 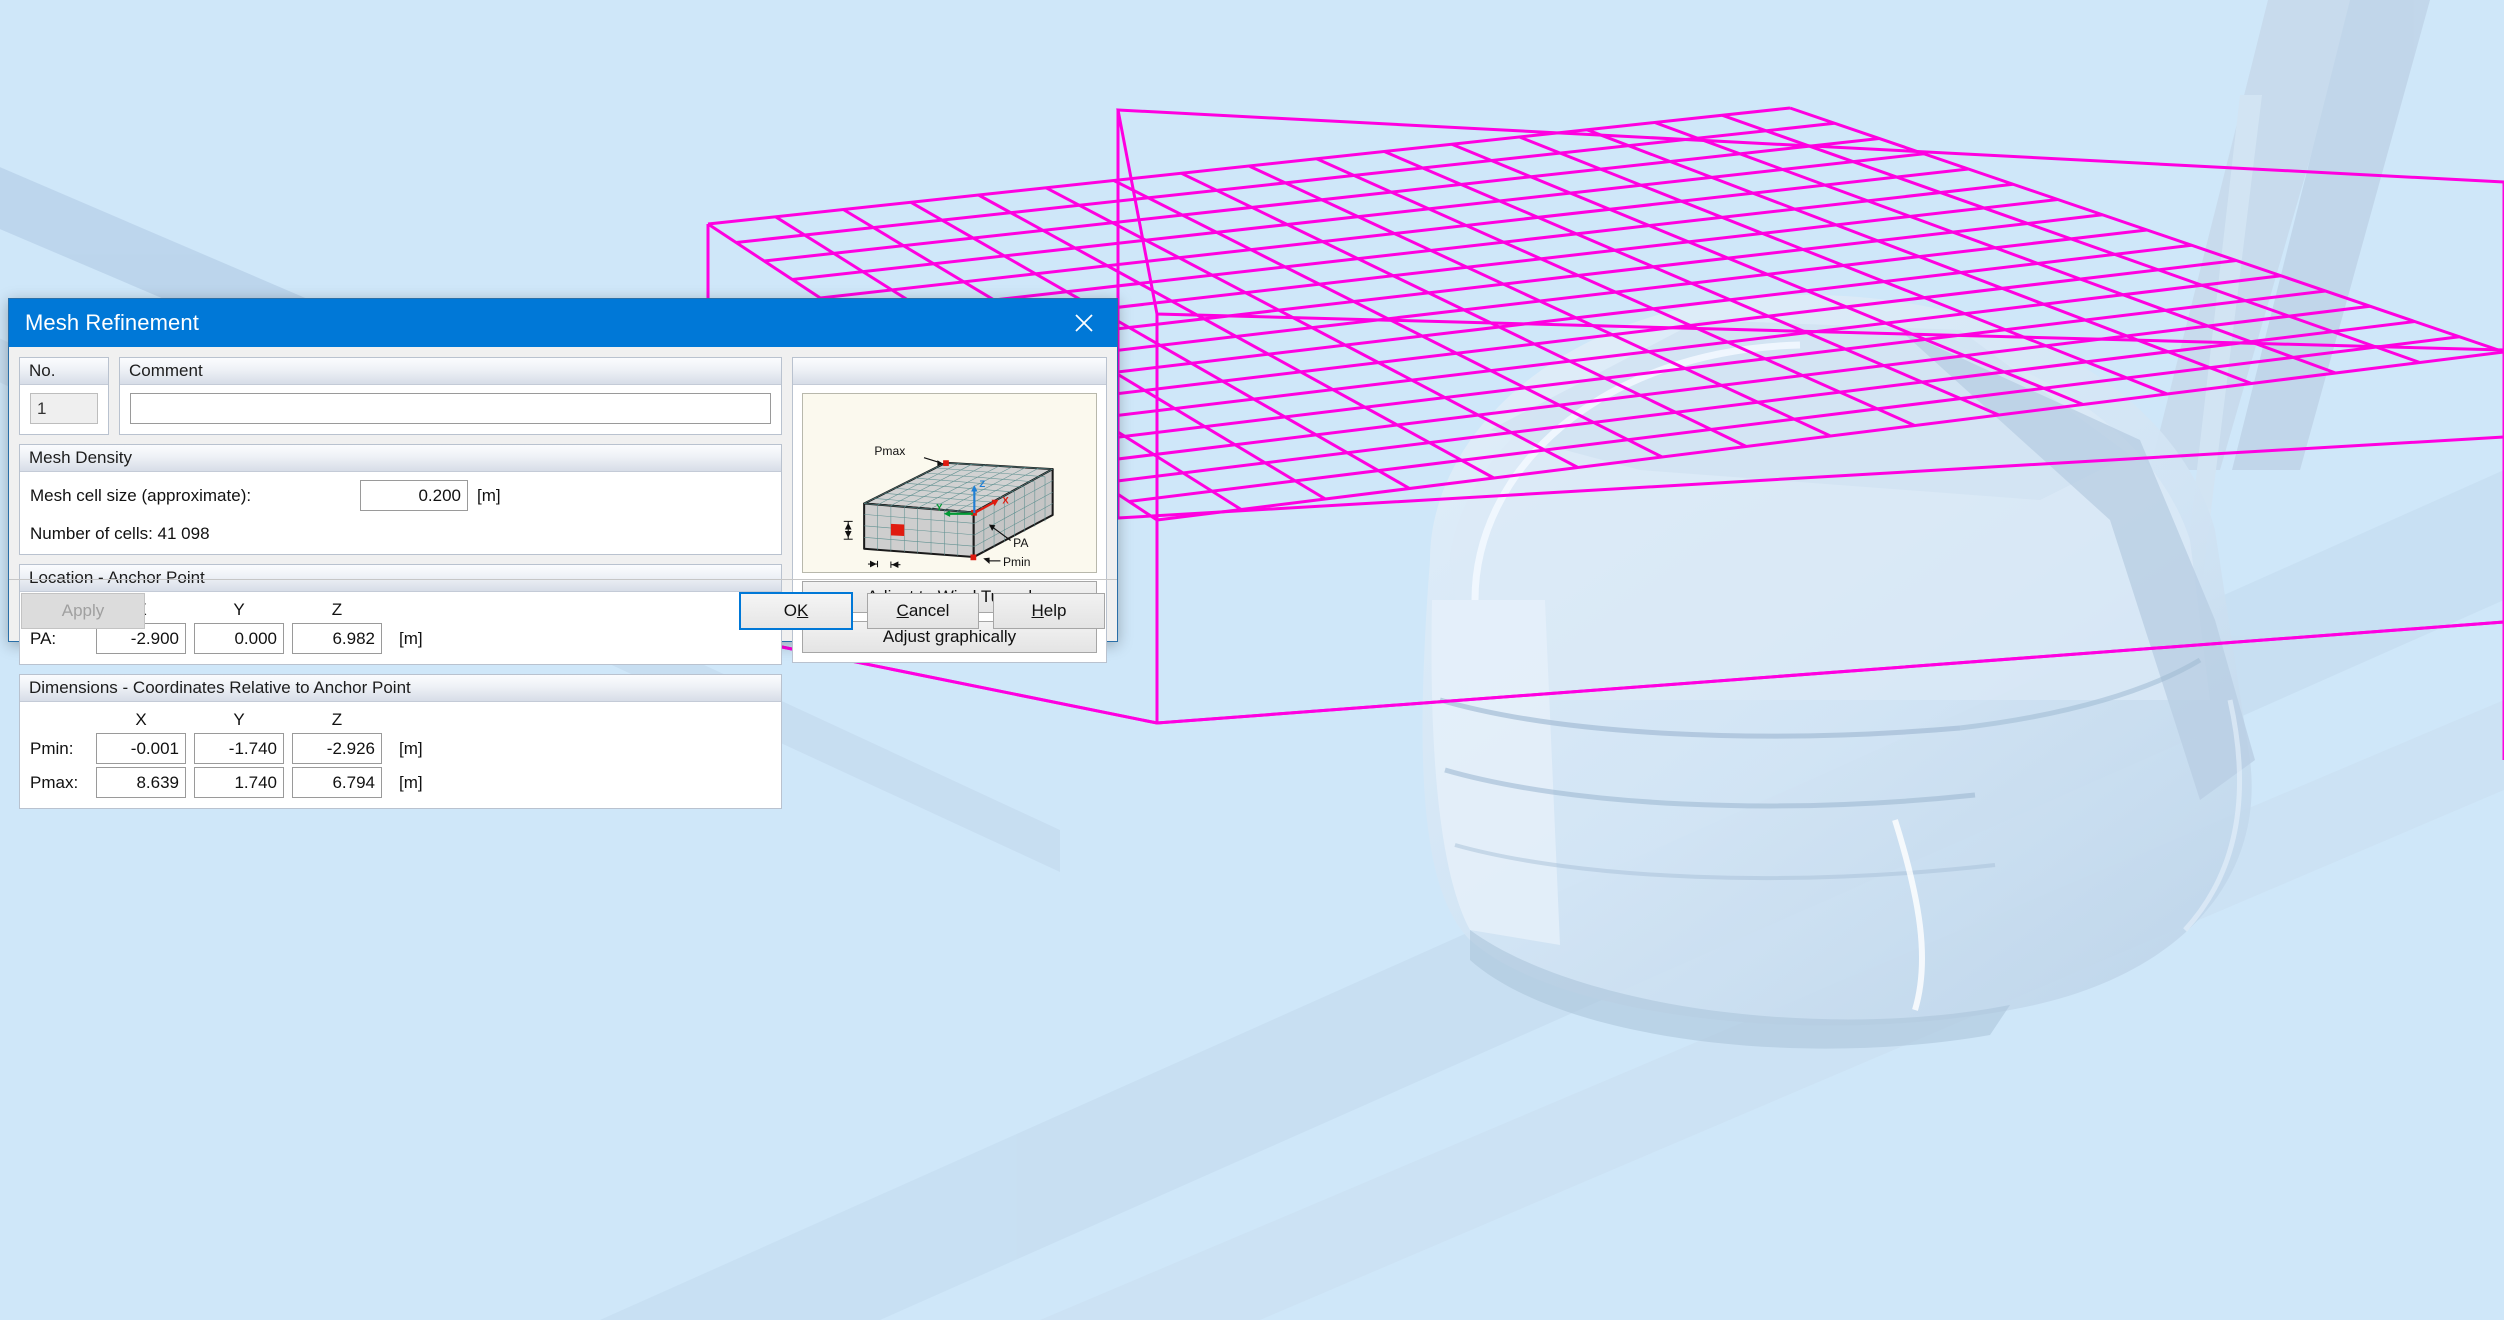 What do you see at coordinates (337, 782) in the screenshot?
I see `pmax-z-input: 6.794` at bounding box center [337, 782].